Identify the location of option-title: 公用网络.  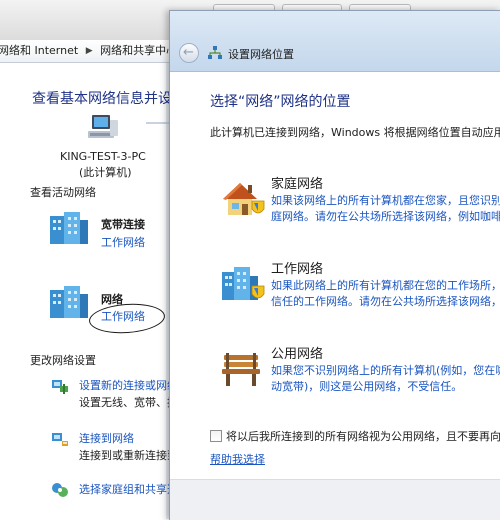
(297, 354).